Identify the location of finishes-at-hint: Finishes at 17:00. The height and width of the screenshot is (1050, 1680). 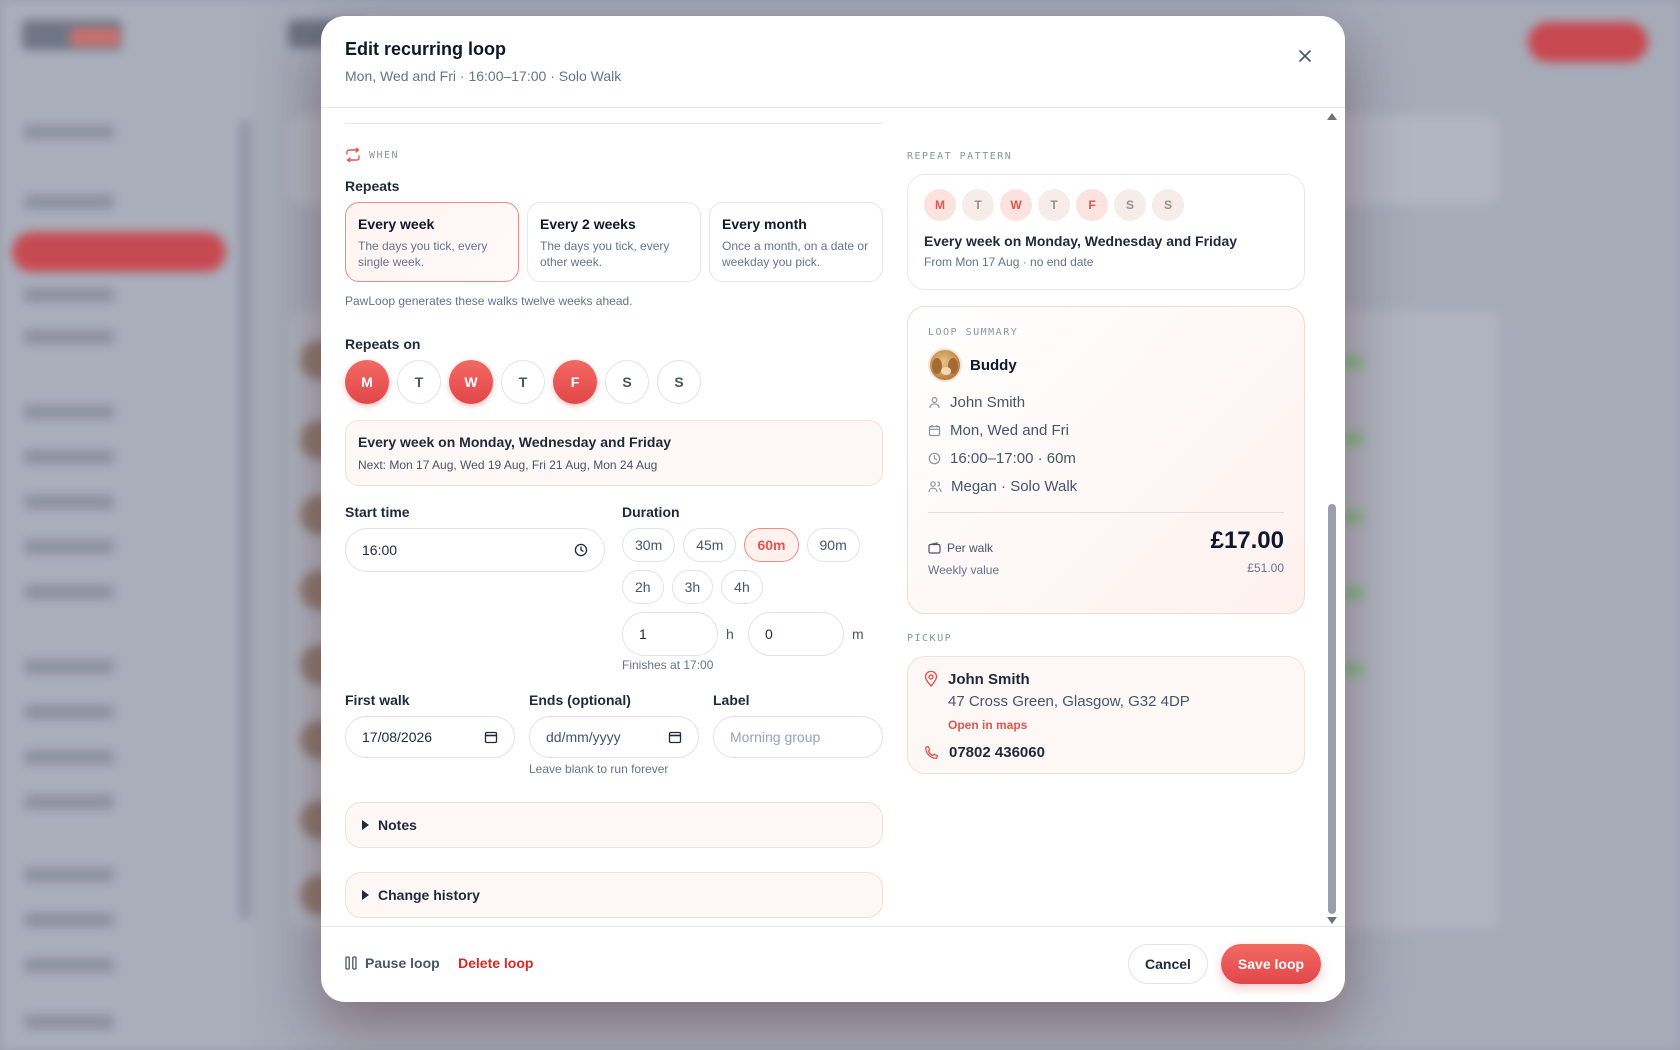
(668, 665).